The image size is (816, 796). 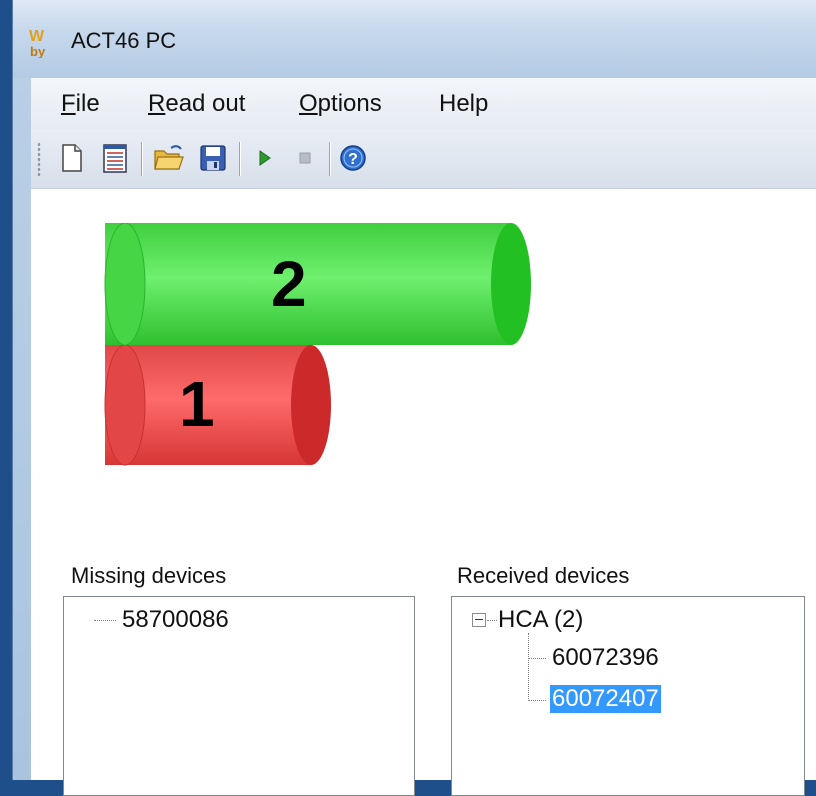 I want to click on missing-device-item: 58700086, so click(x=175, y=620).